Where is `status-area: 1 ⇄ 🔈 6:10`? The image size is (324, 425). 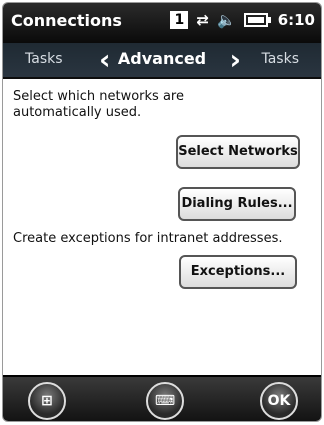
status-area: 1 ⇄ 🔈 6:10 is located at coordinates (242, 20).